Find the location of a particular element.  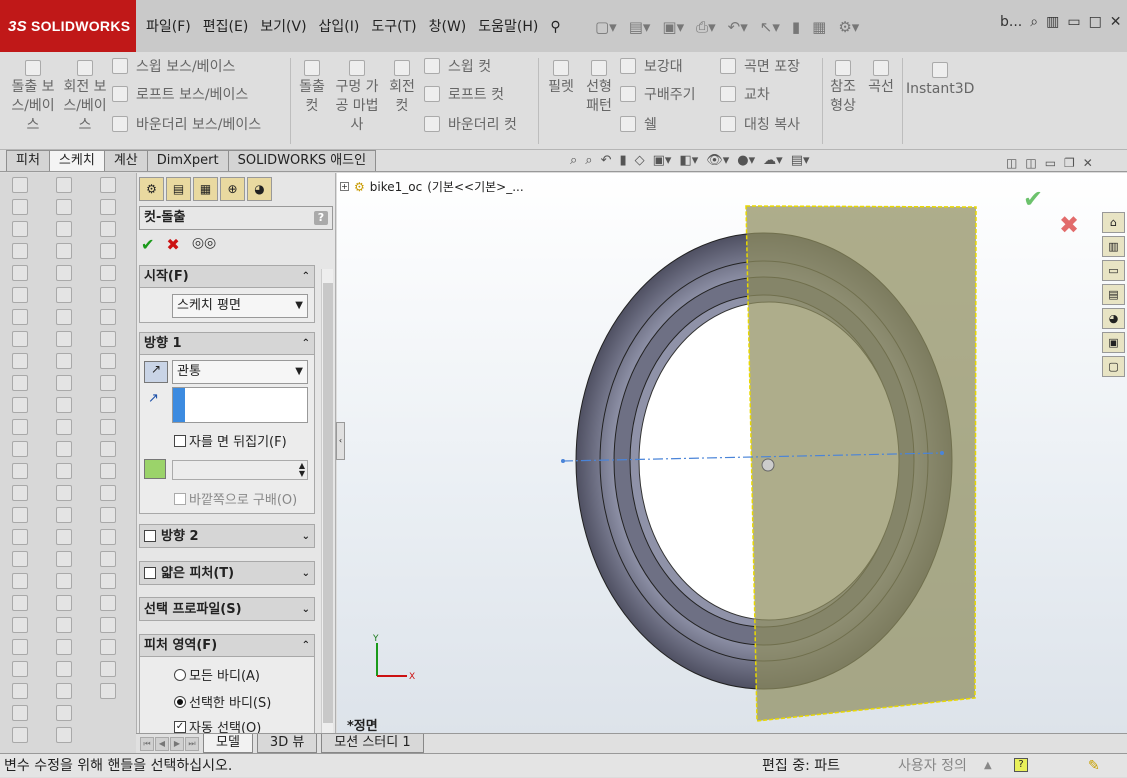

collapse-panel-handle: ‹ is located at coordinates (340, 441).